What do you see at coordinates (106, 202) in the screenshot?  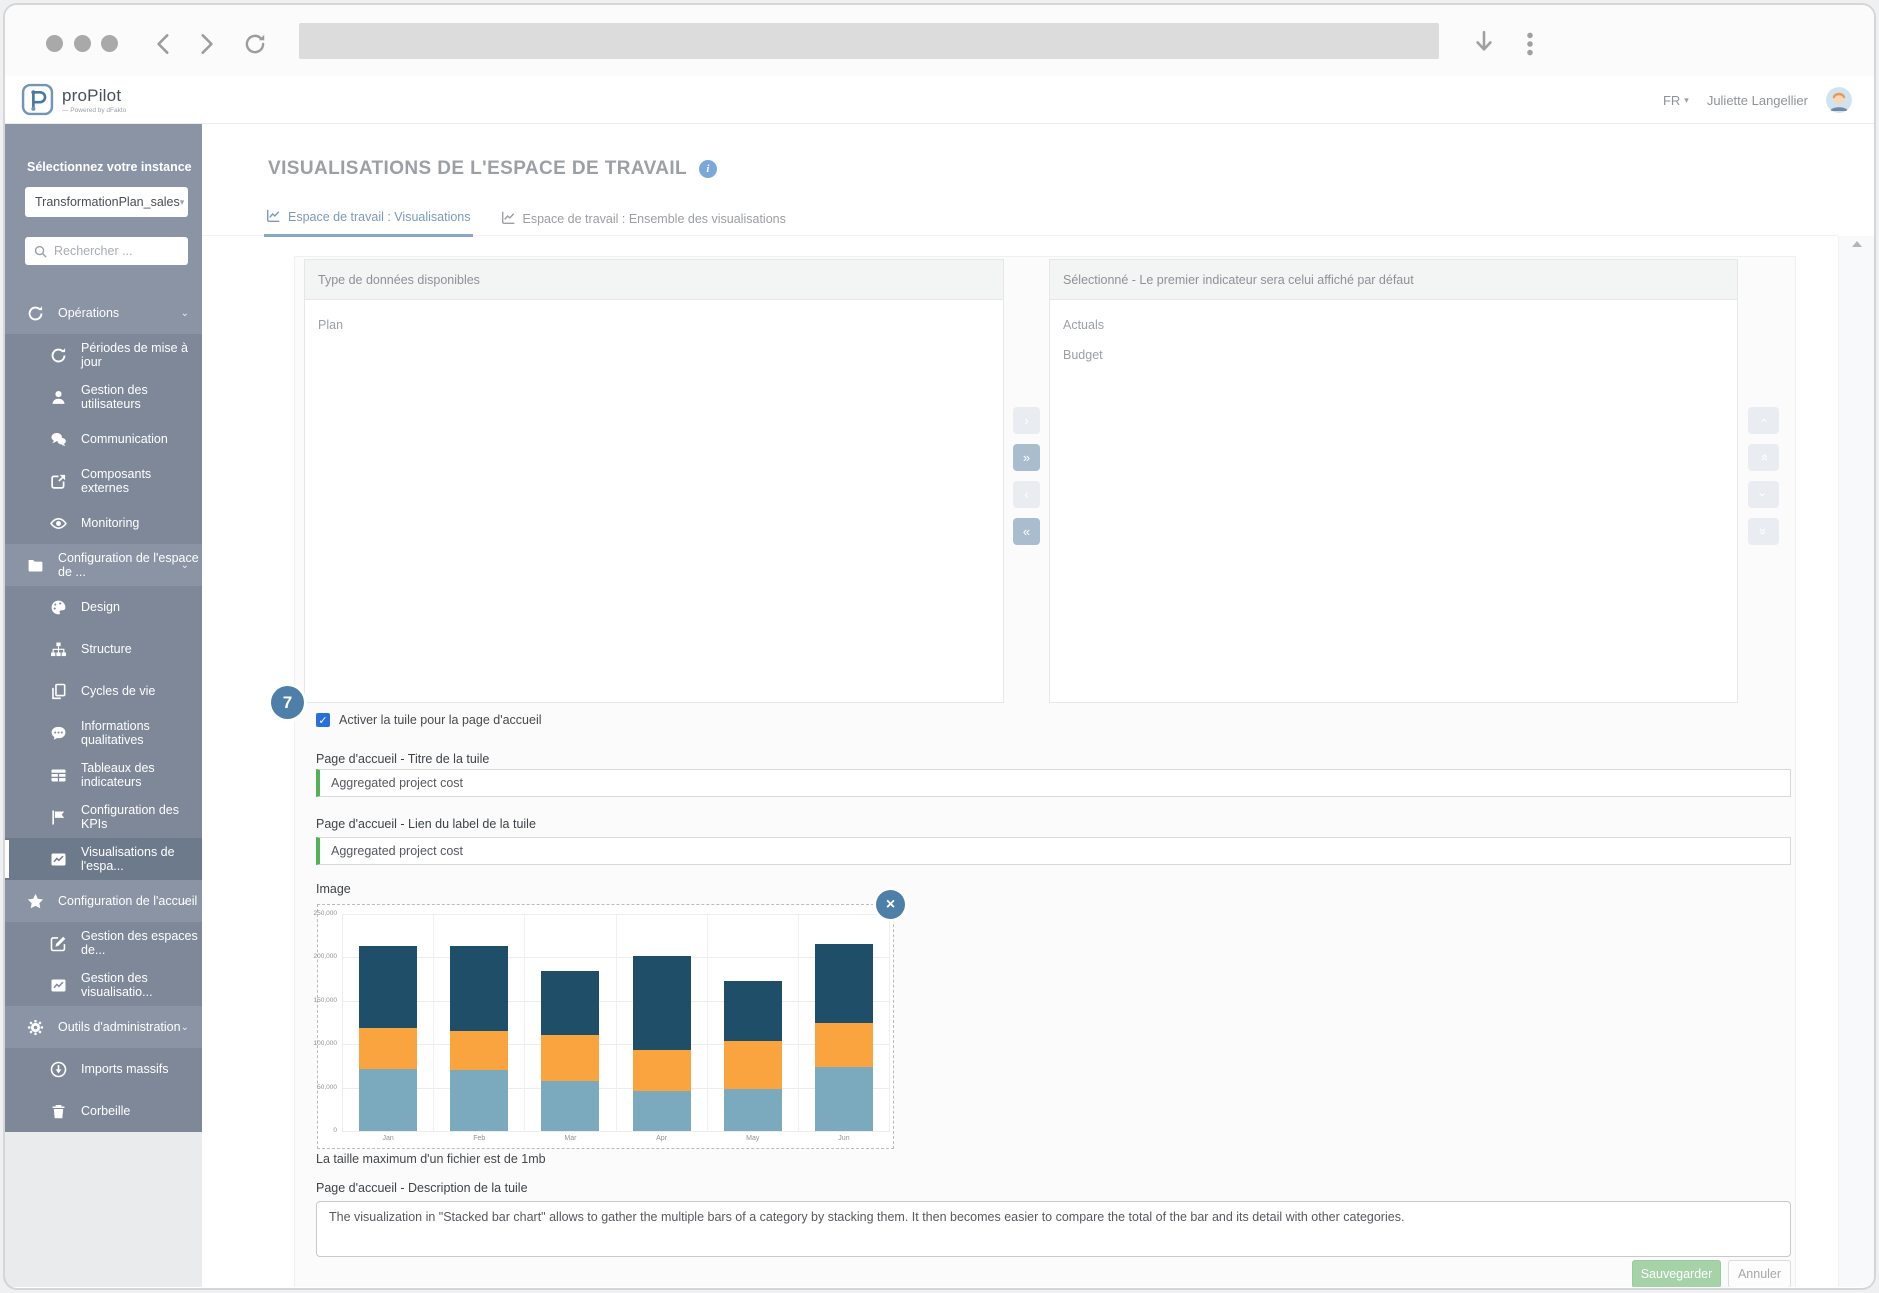 I see `instance-select: TransformationPlan_sales ▾` at bounding box center [106, 202].